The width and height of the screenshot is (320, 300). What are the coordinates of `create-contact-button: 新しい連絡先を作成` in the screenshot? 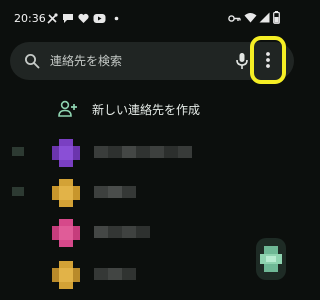 It's located at (150, 110).